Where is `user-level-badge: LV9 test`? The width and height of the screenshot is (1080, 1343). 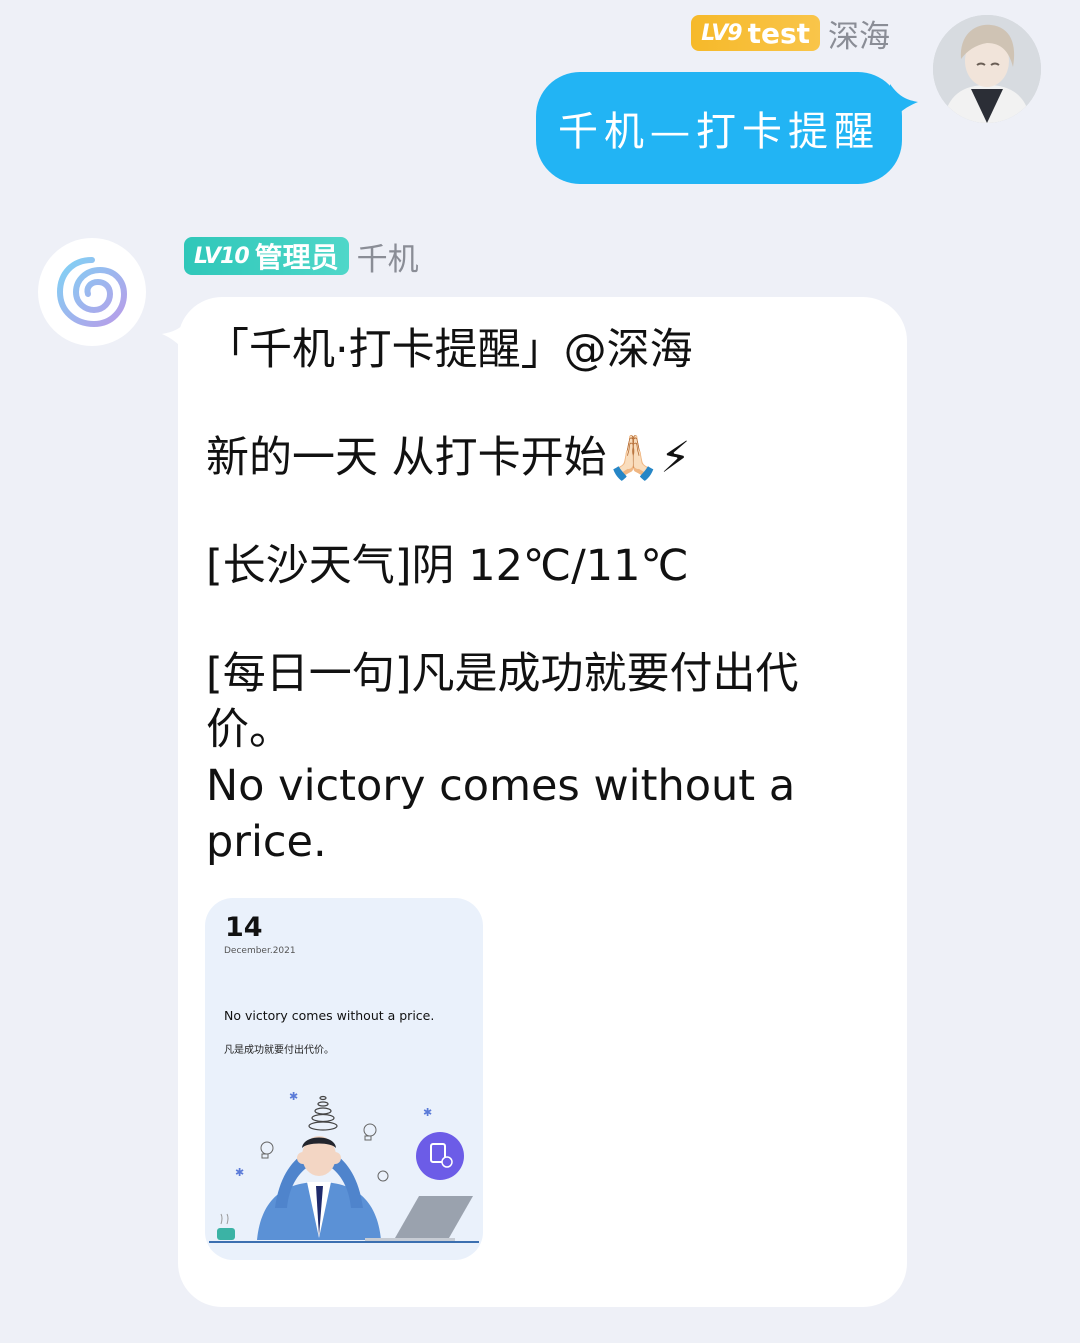
user-level-badge: LV9 test is located at coordinates (755, 33).